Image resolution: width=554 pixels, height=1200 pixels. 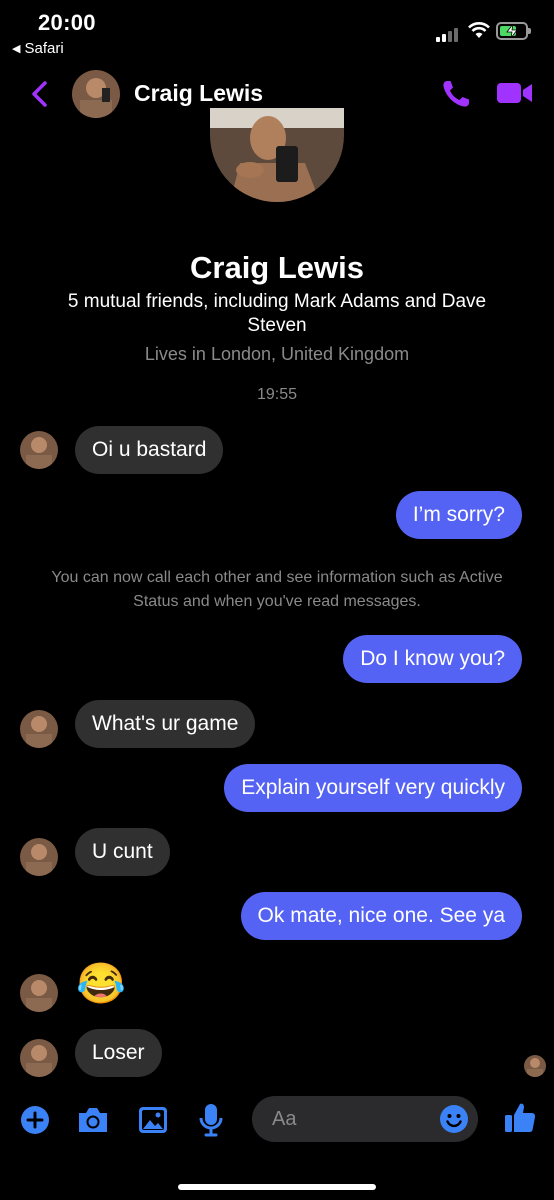 What do you see at coordinates (365, 1119) in the screenshot?
I see `message-input: Aa` at bounding box center [365, 1119].